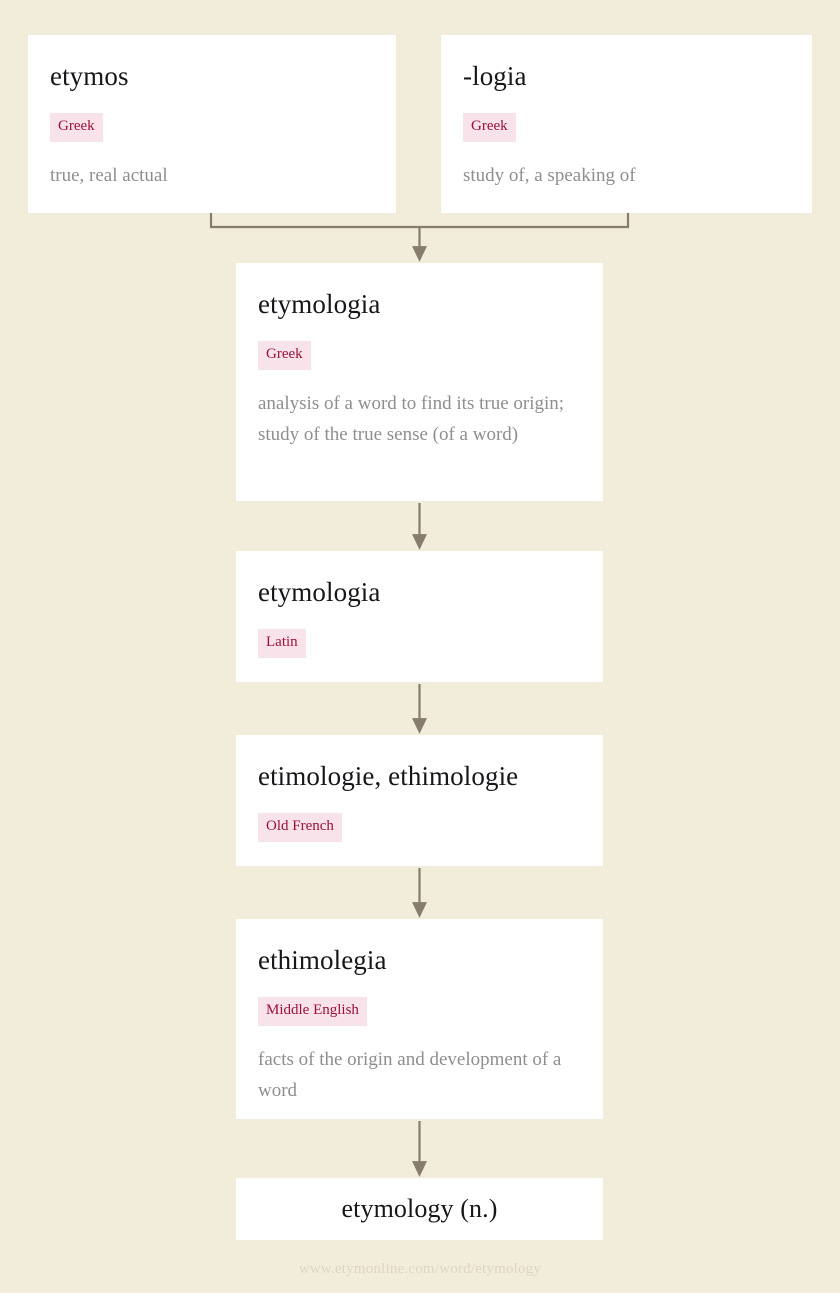  I want to click on merge-bar, so click(419, 220).